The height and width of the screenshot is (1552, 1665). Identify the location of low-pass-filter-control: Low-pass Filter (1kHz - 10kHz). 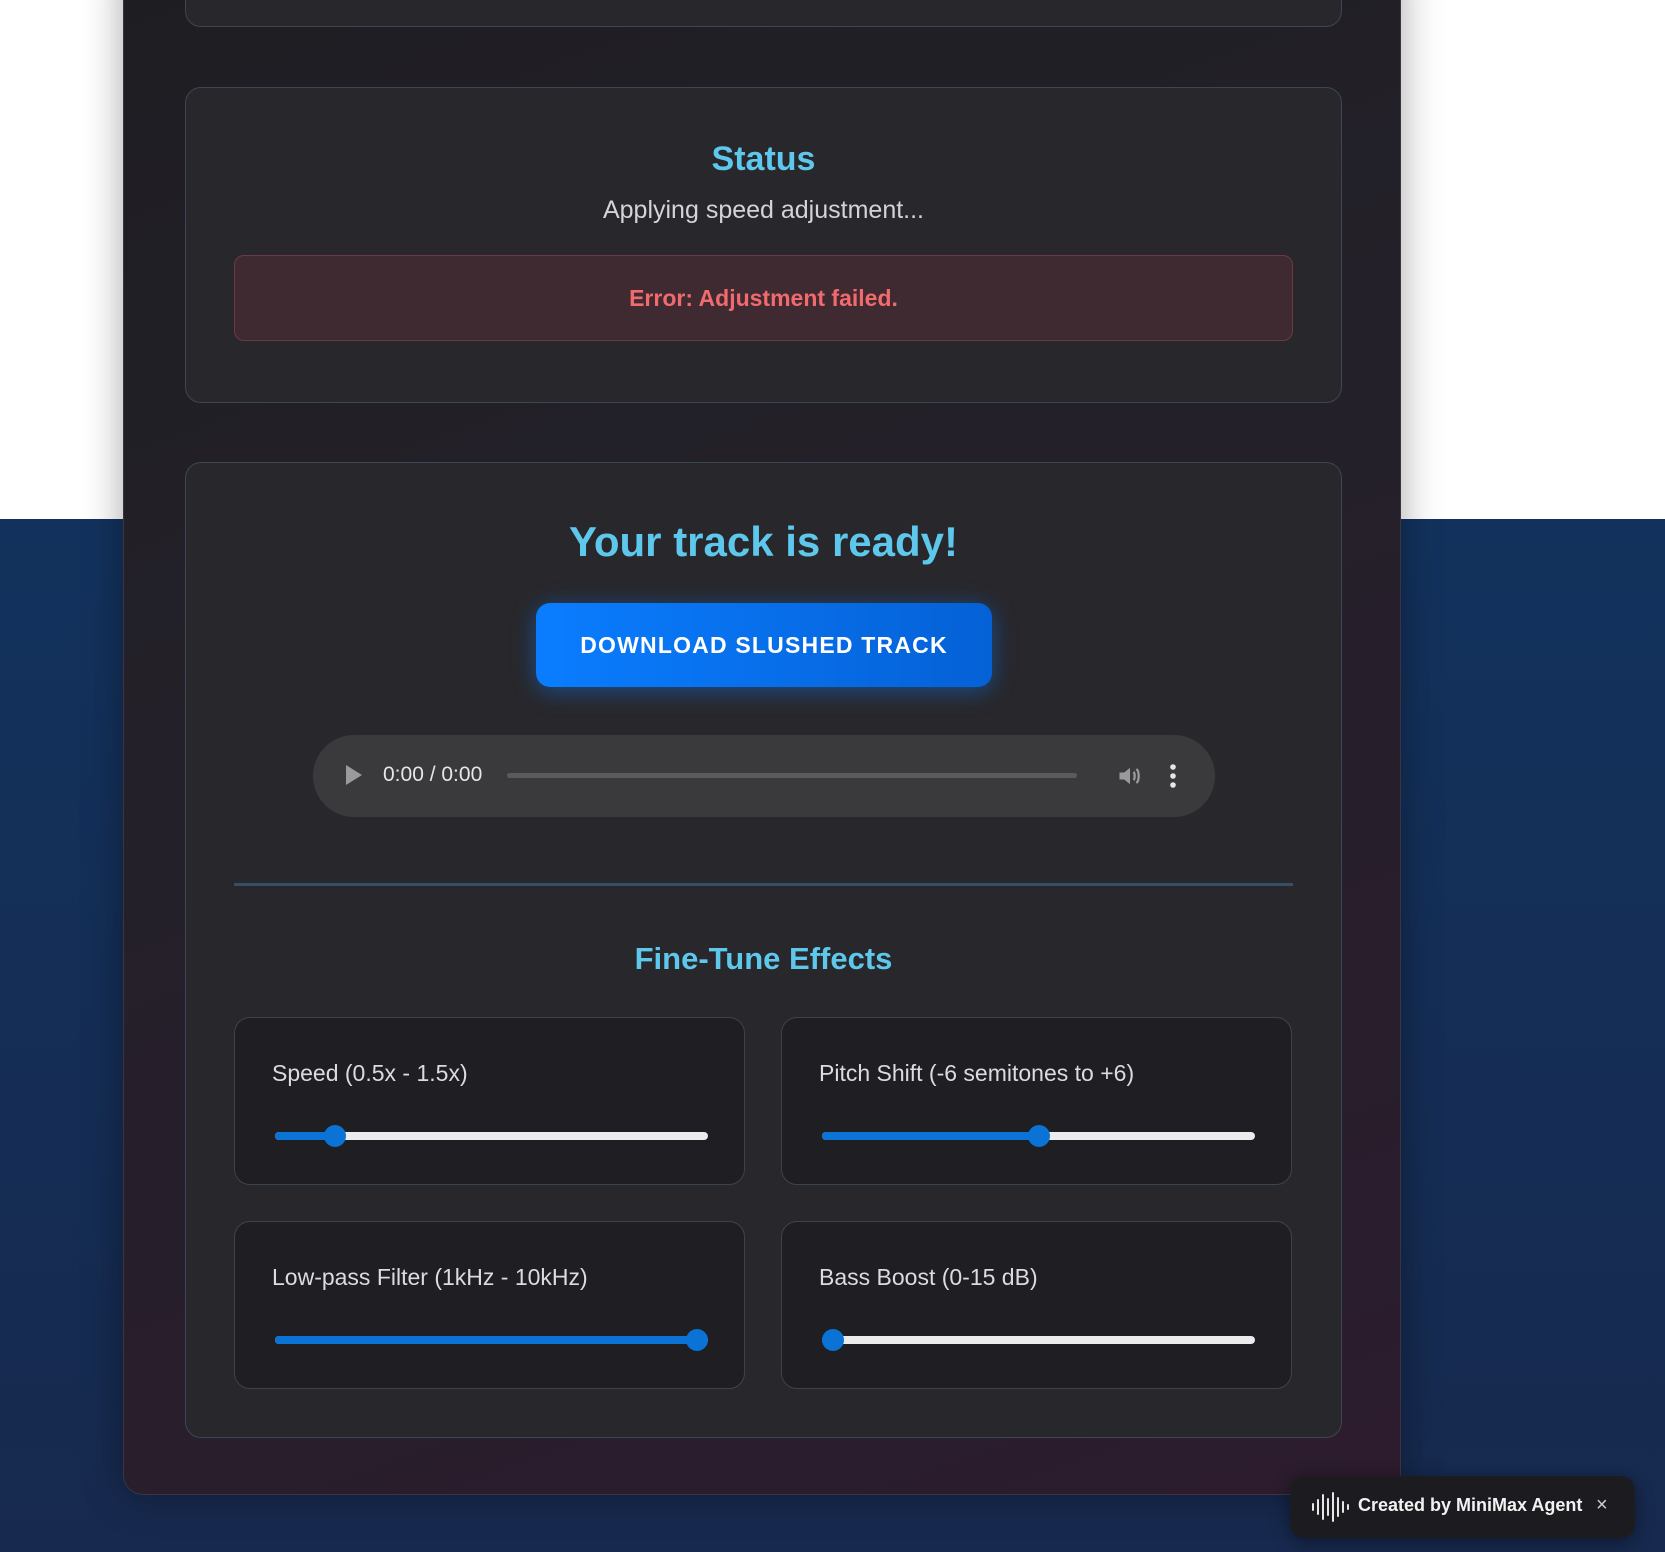
(489, 1305).